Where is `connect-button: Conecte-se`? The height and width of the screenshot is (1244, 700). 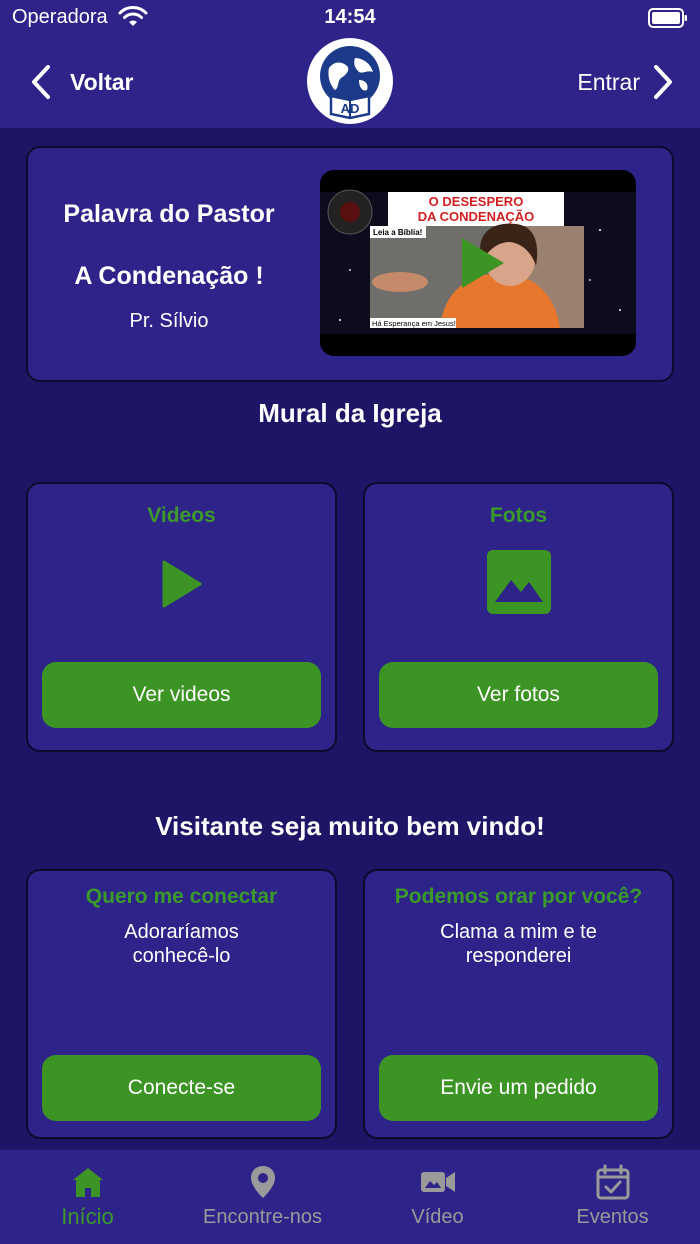
connect-button: Conecte-se is located at coordinates (181, 1088).